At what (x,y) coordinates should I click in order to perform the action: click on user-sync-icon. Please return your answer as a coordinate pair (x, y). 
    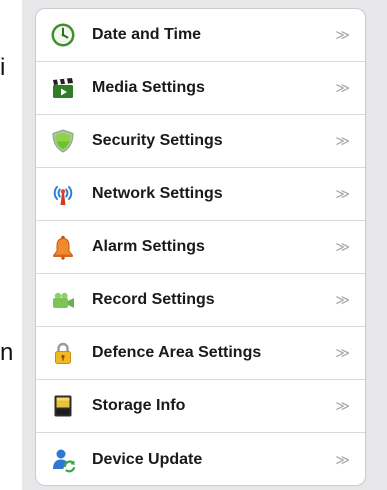
    Looking at the image, I should click on (63, 460).